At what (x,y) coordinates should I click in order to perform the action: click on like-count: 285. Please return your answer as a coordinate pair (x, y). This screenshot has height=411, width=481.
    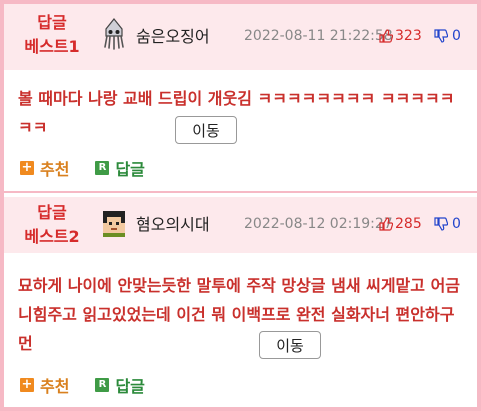
    Looking at the image, I should click on (400, 224).